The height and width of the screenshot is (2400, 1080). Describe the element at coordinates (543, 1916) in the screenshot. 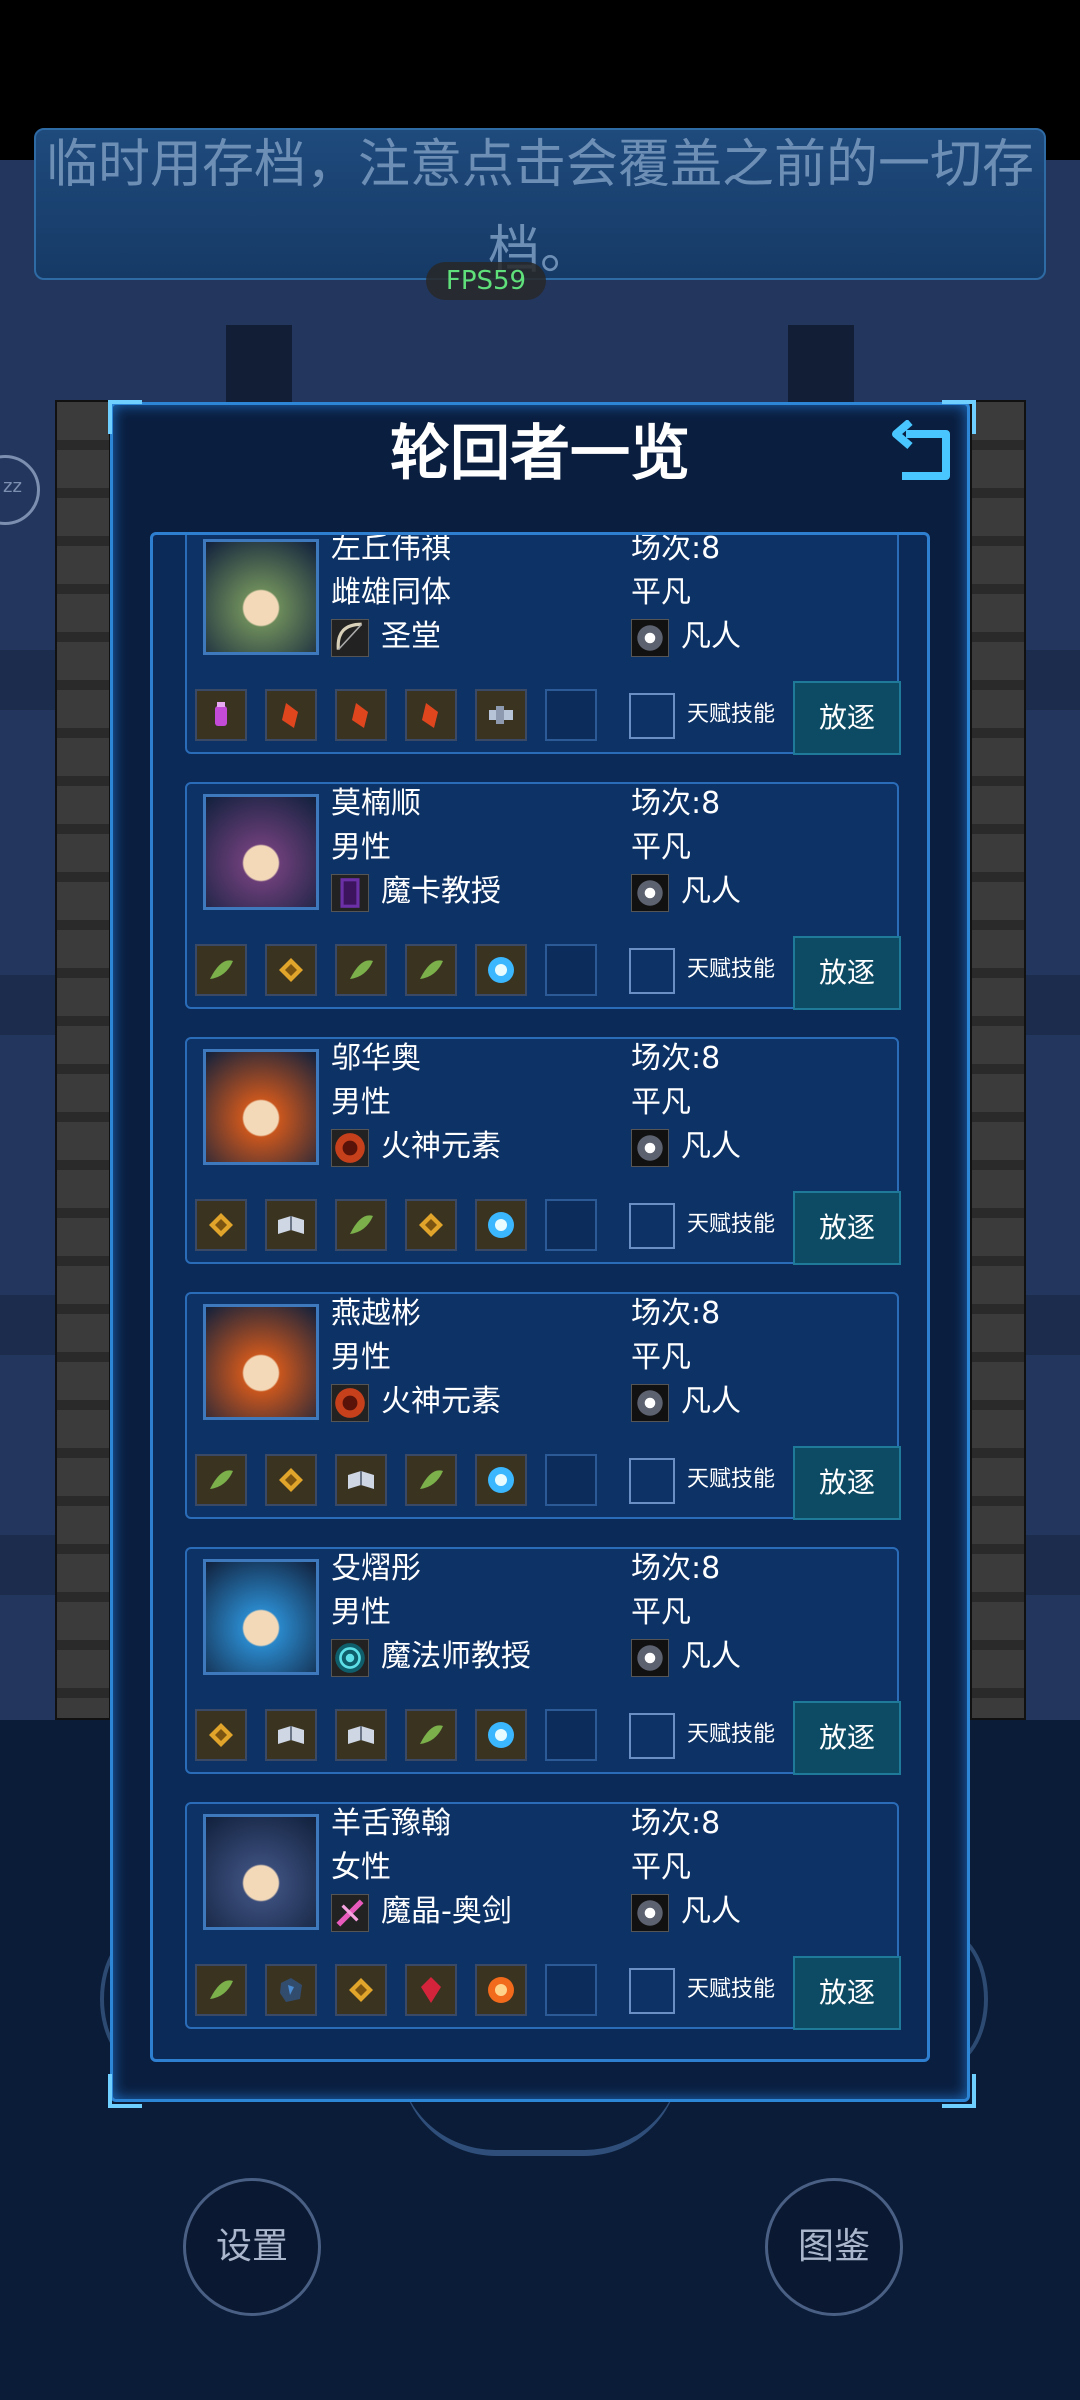

I see `character-card: 羊舌豫翰 女性 魔晶-奥剑 场次:8 平凡 凡人 天赋技能 放逐` at that location.